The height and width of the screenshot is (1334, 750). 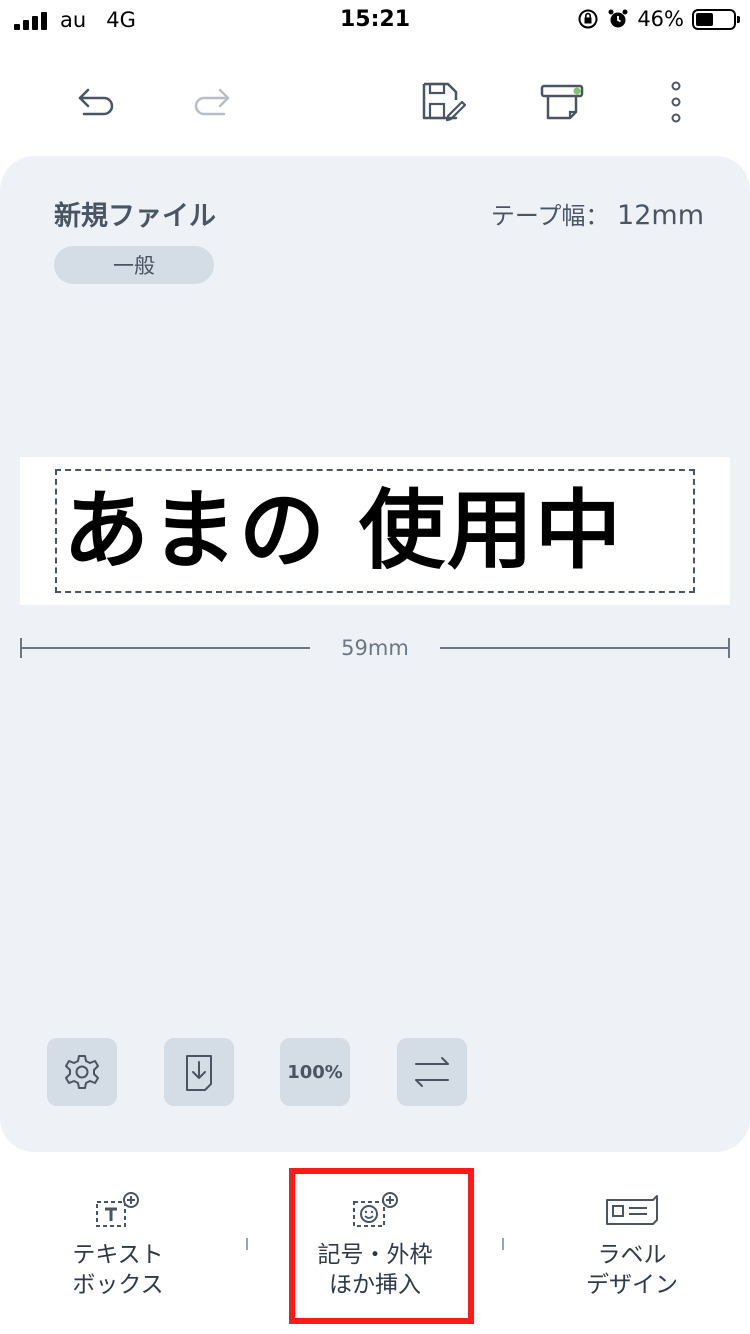 I want to click on download-icon, so click(x=199, y=1073).